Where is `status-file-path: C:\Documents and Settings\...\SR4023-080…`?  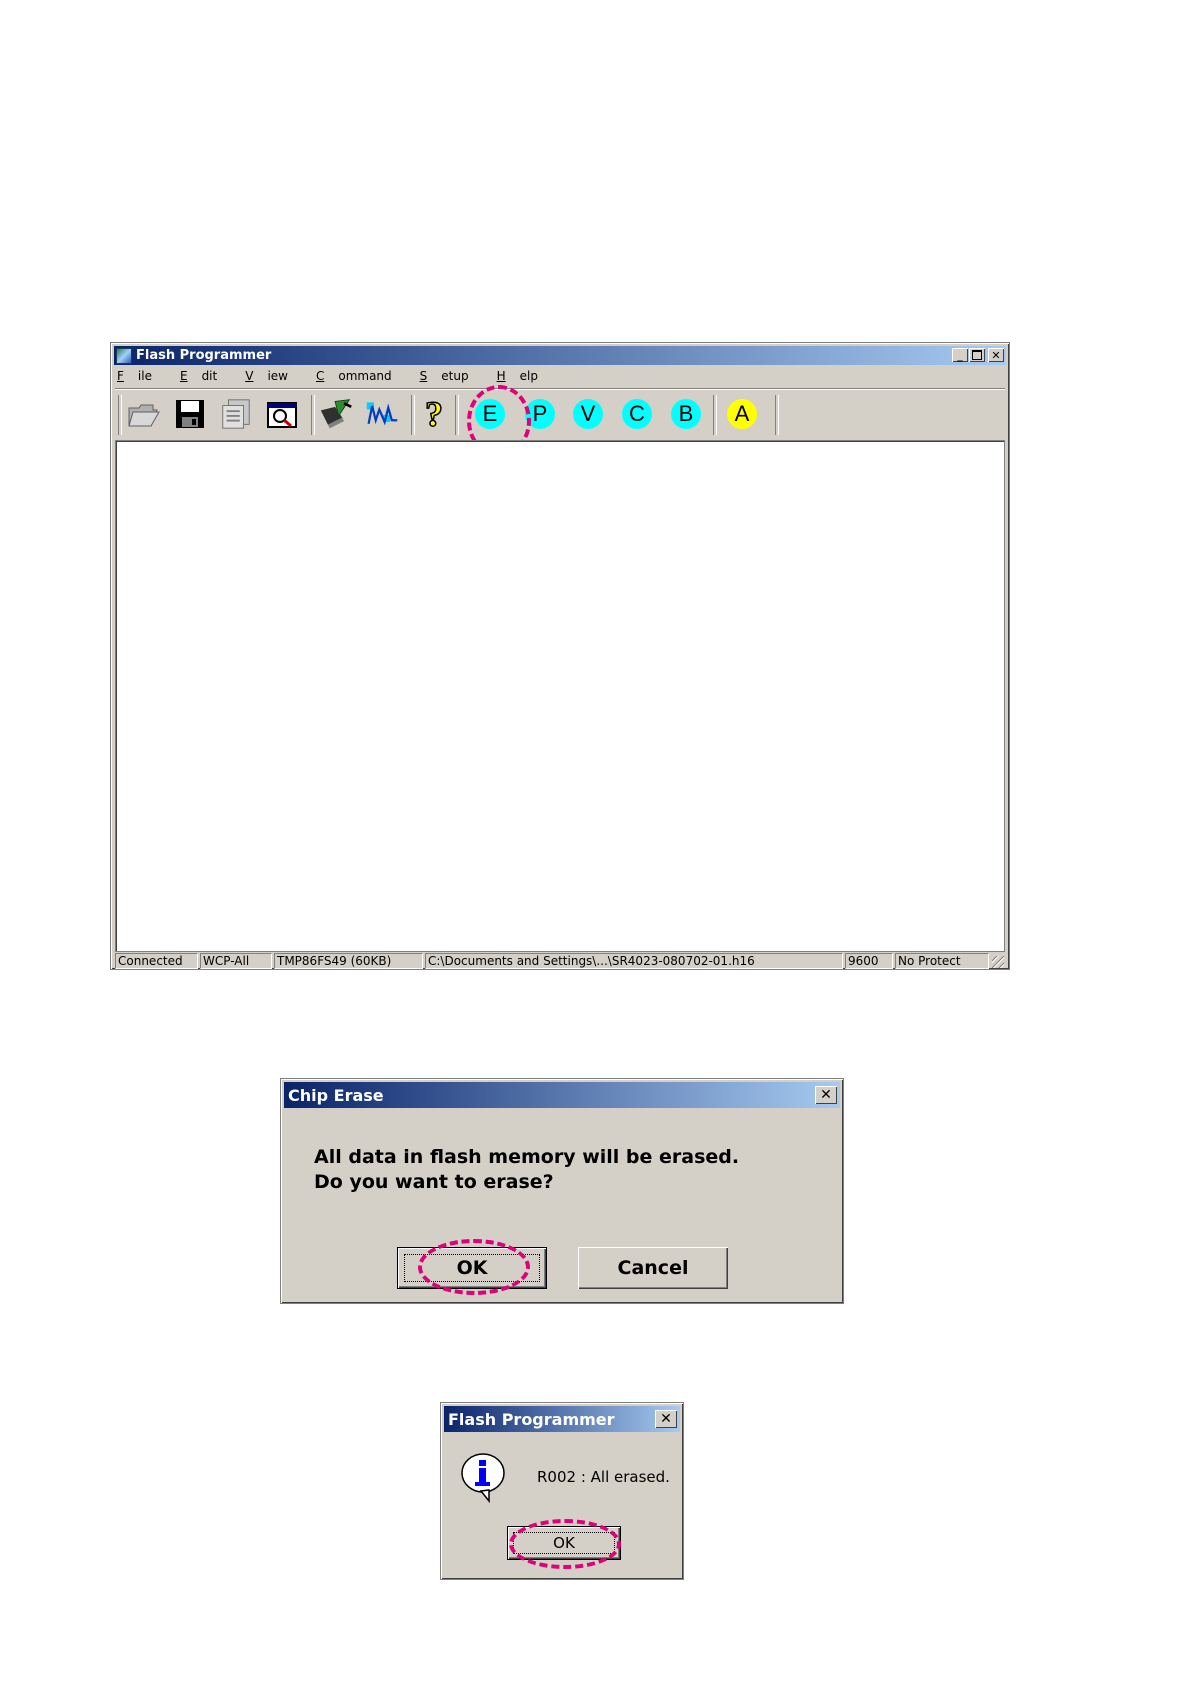
status-file-path: C:\Documents and Settings\...\SR4023-080… is located at coordinates (634, 961).